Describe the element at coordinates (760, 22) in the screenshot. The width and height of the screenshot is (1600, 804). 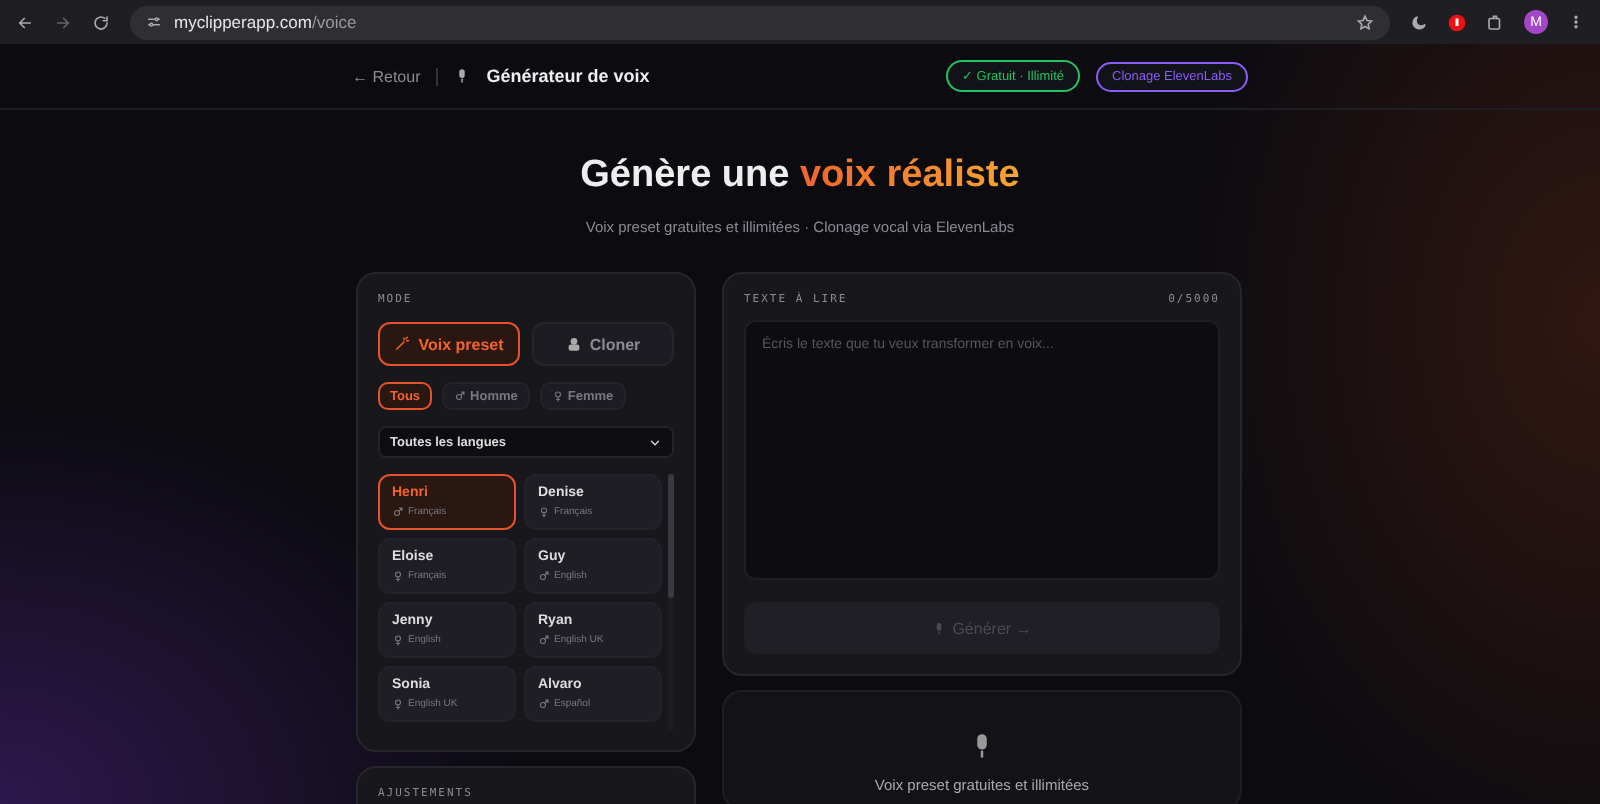
I see `address-bar: myclipperapp.com/voice` at that location.